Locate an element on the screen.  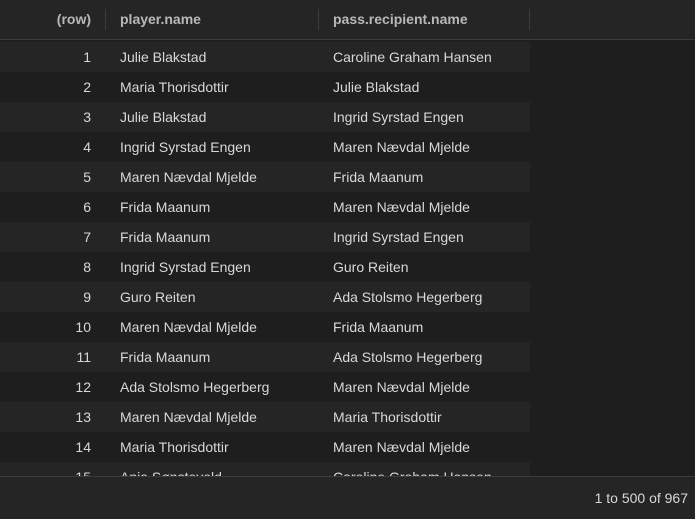
row-index-cell: 2 is located at coordinates (87, 87).